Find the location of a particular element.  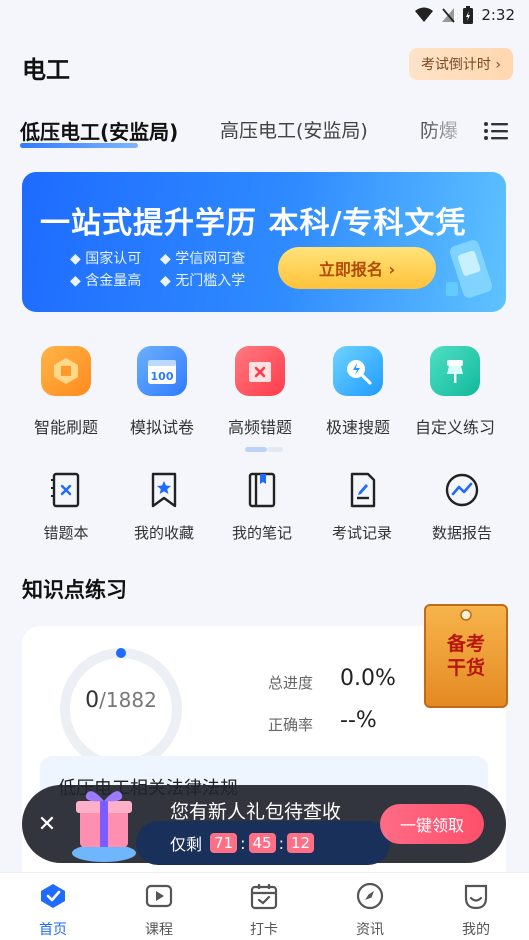

timer-minutes: 45 is located at coordinates (262, 843).